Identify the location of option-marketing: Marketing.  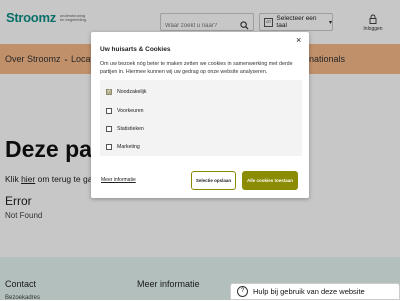
(123, 147).